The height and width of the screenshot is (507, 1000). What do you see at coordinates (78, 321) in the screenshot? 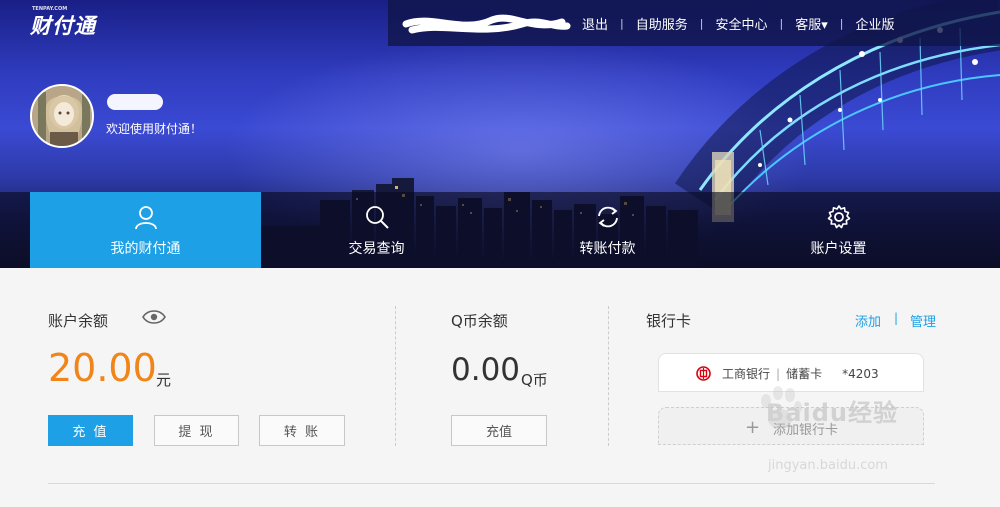
I see `balance-title: 账户余额` at bounding box center [78, 321].